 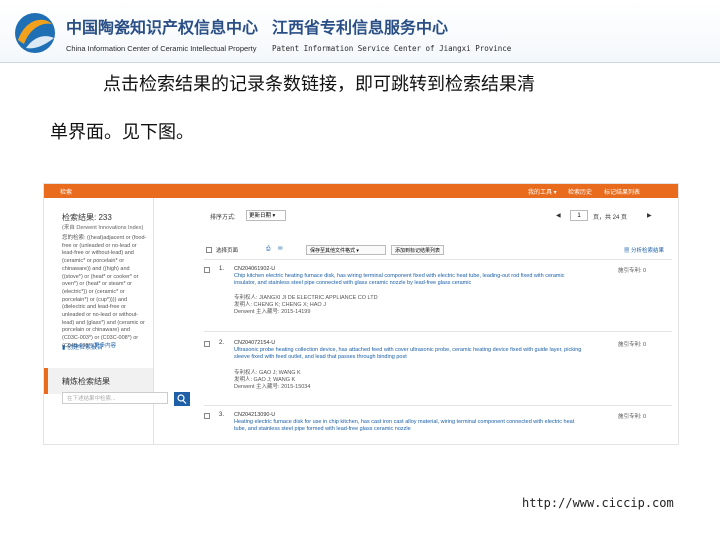 I want to click on record-number: 2., so click(x=222, y=343).